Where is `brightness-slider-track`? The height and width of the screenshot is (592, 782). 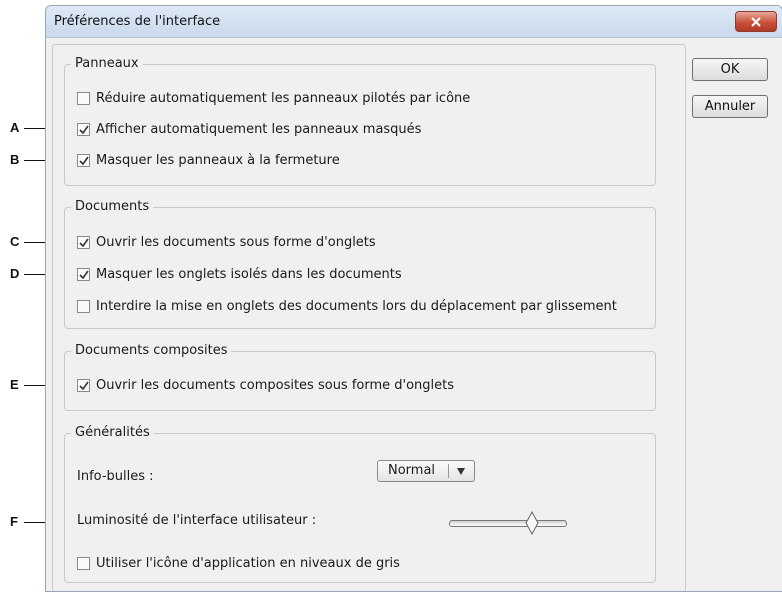 brightness-slider-track is located at coordinates (508, 523).